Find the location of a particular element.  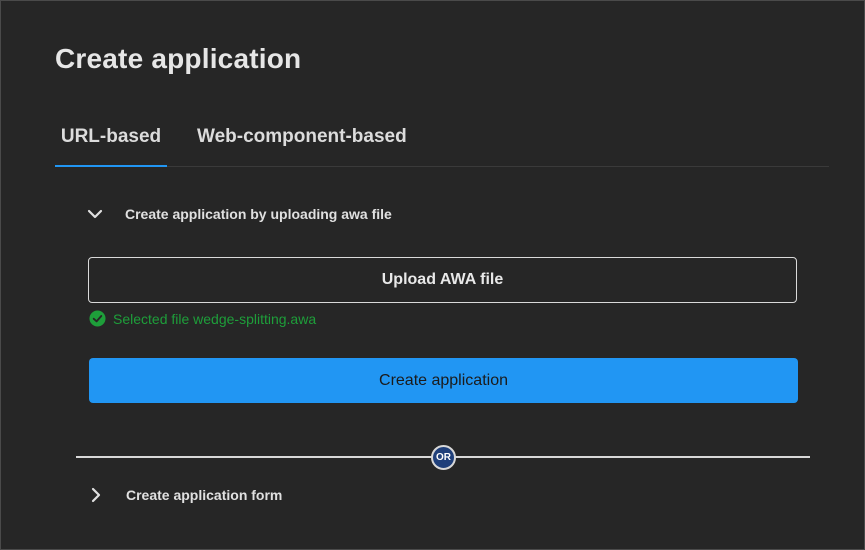

page-title: Create application is located at coordinates (178, 58).